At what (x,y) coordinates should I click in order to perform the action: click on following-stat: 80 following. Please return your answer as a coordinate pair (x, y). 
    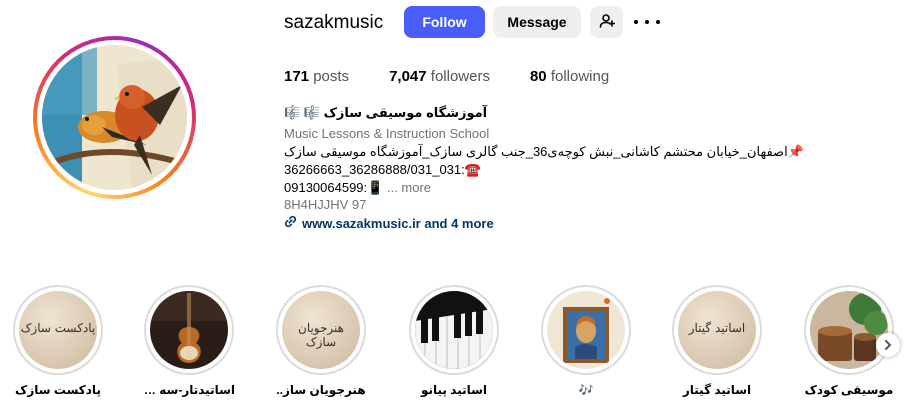
    Looking at the image, I should click on (569, 76).